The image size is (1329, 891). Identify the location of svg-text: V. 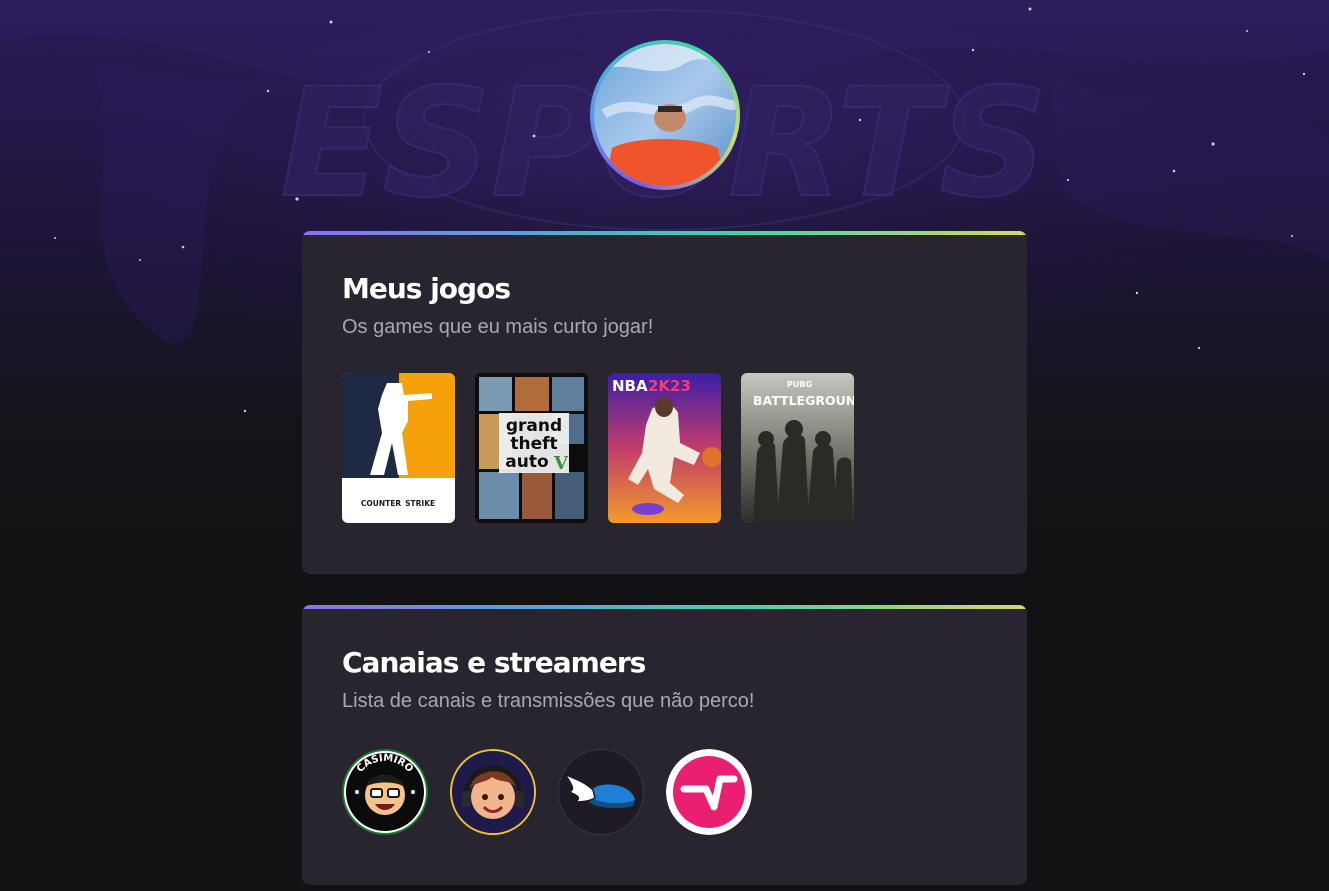
(561, 463).